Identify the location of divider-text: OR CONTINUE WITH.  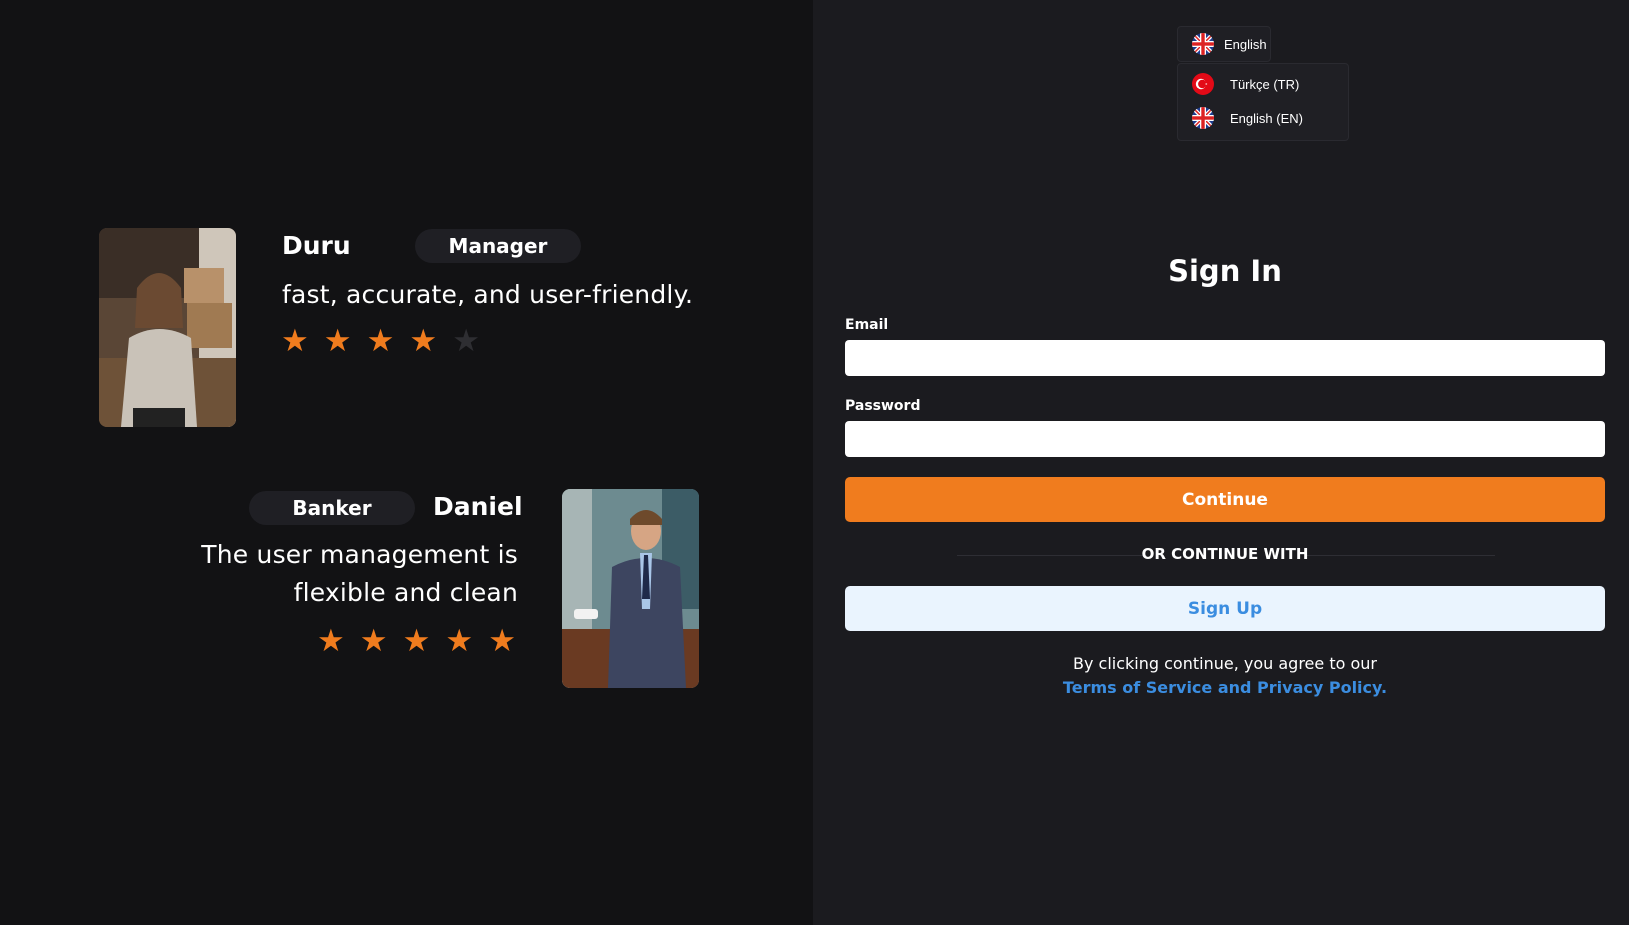
(1225, 554).